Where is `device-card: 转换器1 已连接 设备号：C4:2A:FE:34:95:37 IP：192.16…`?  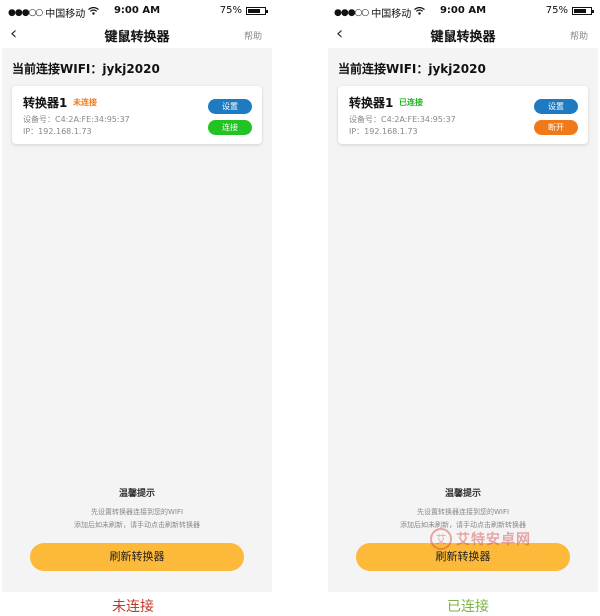 device-card: 转换器1 已连接 设备号：C4:2A:FE:34:95:37 IP：192.16… is located at coordinates (463, 115).